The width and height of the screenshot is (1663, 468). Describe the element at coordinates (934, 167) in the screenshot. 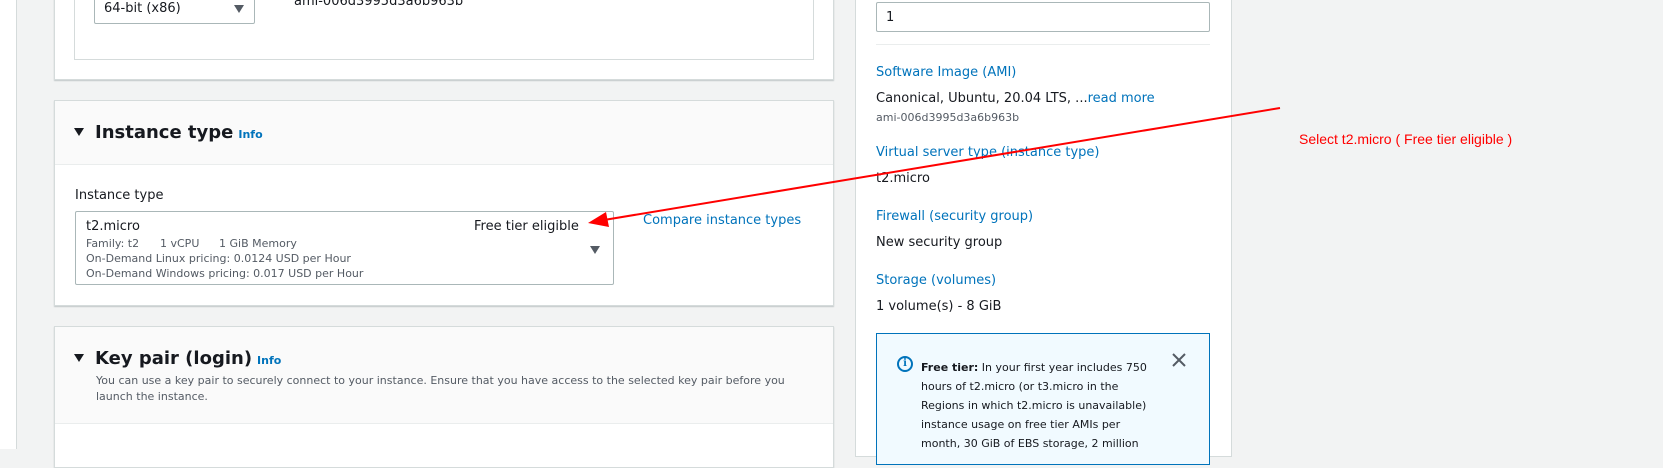

I see `annotation-arrow` at that location.